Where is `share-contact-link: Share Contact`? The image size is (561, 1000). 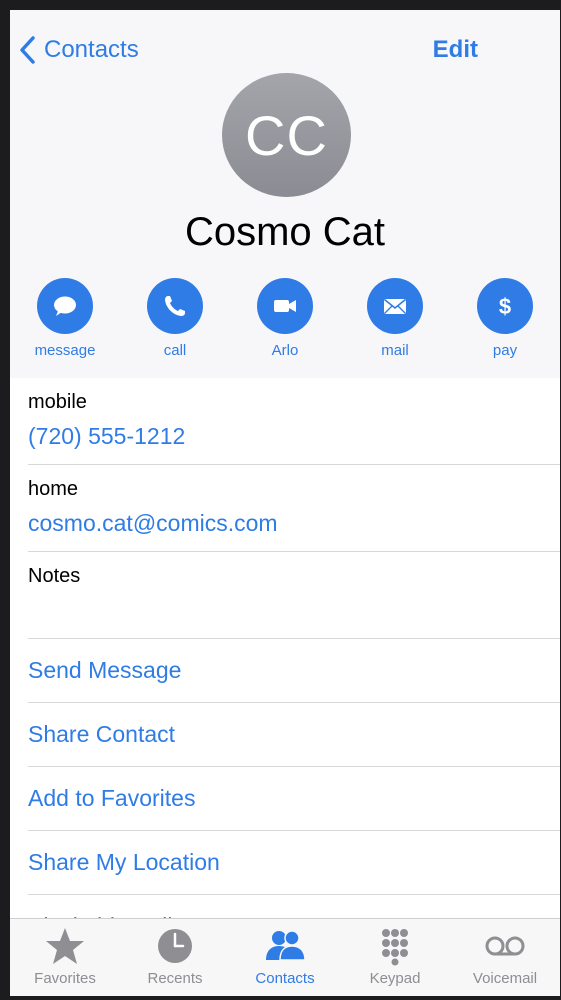 share-contact-link: Share Contact is located at coordinates (294, 735).